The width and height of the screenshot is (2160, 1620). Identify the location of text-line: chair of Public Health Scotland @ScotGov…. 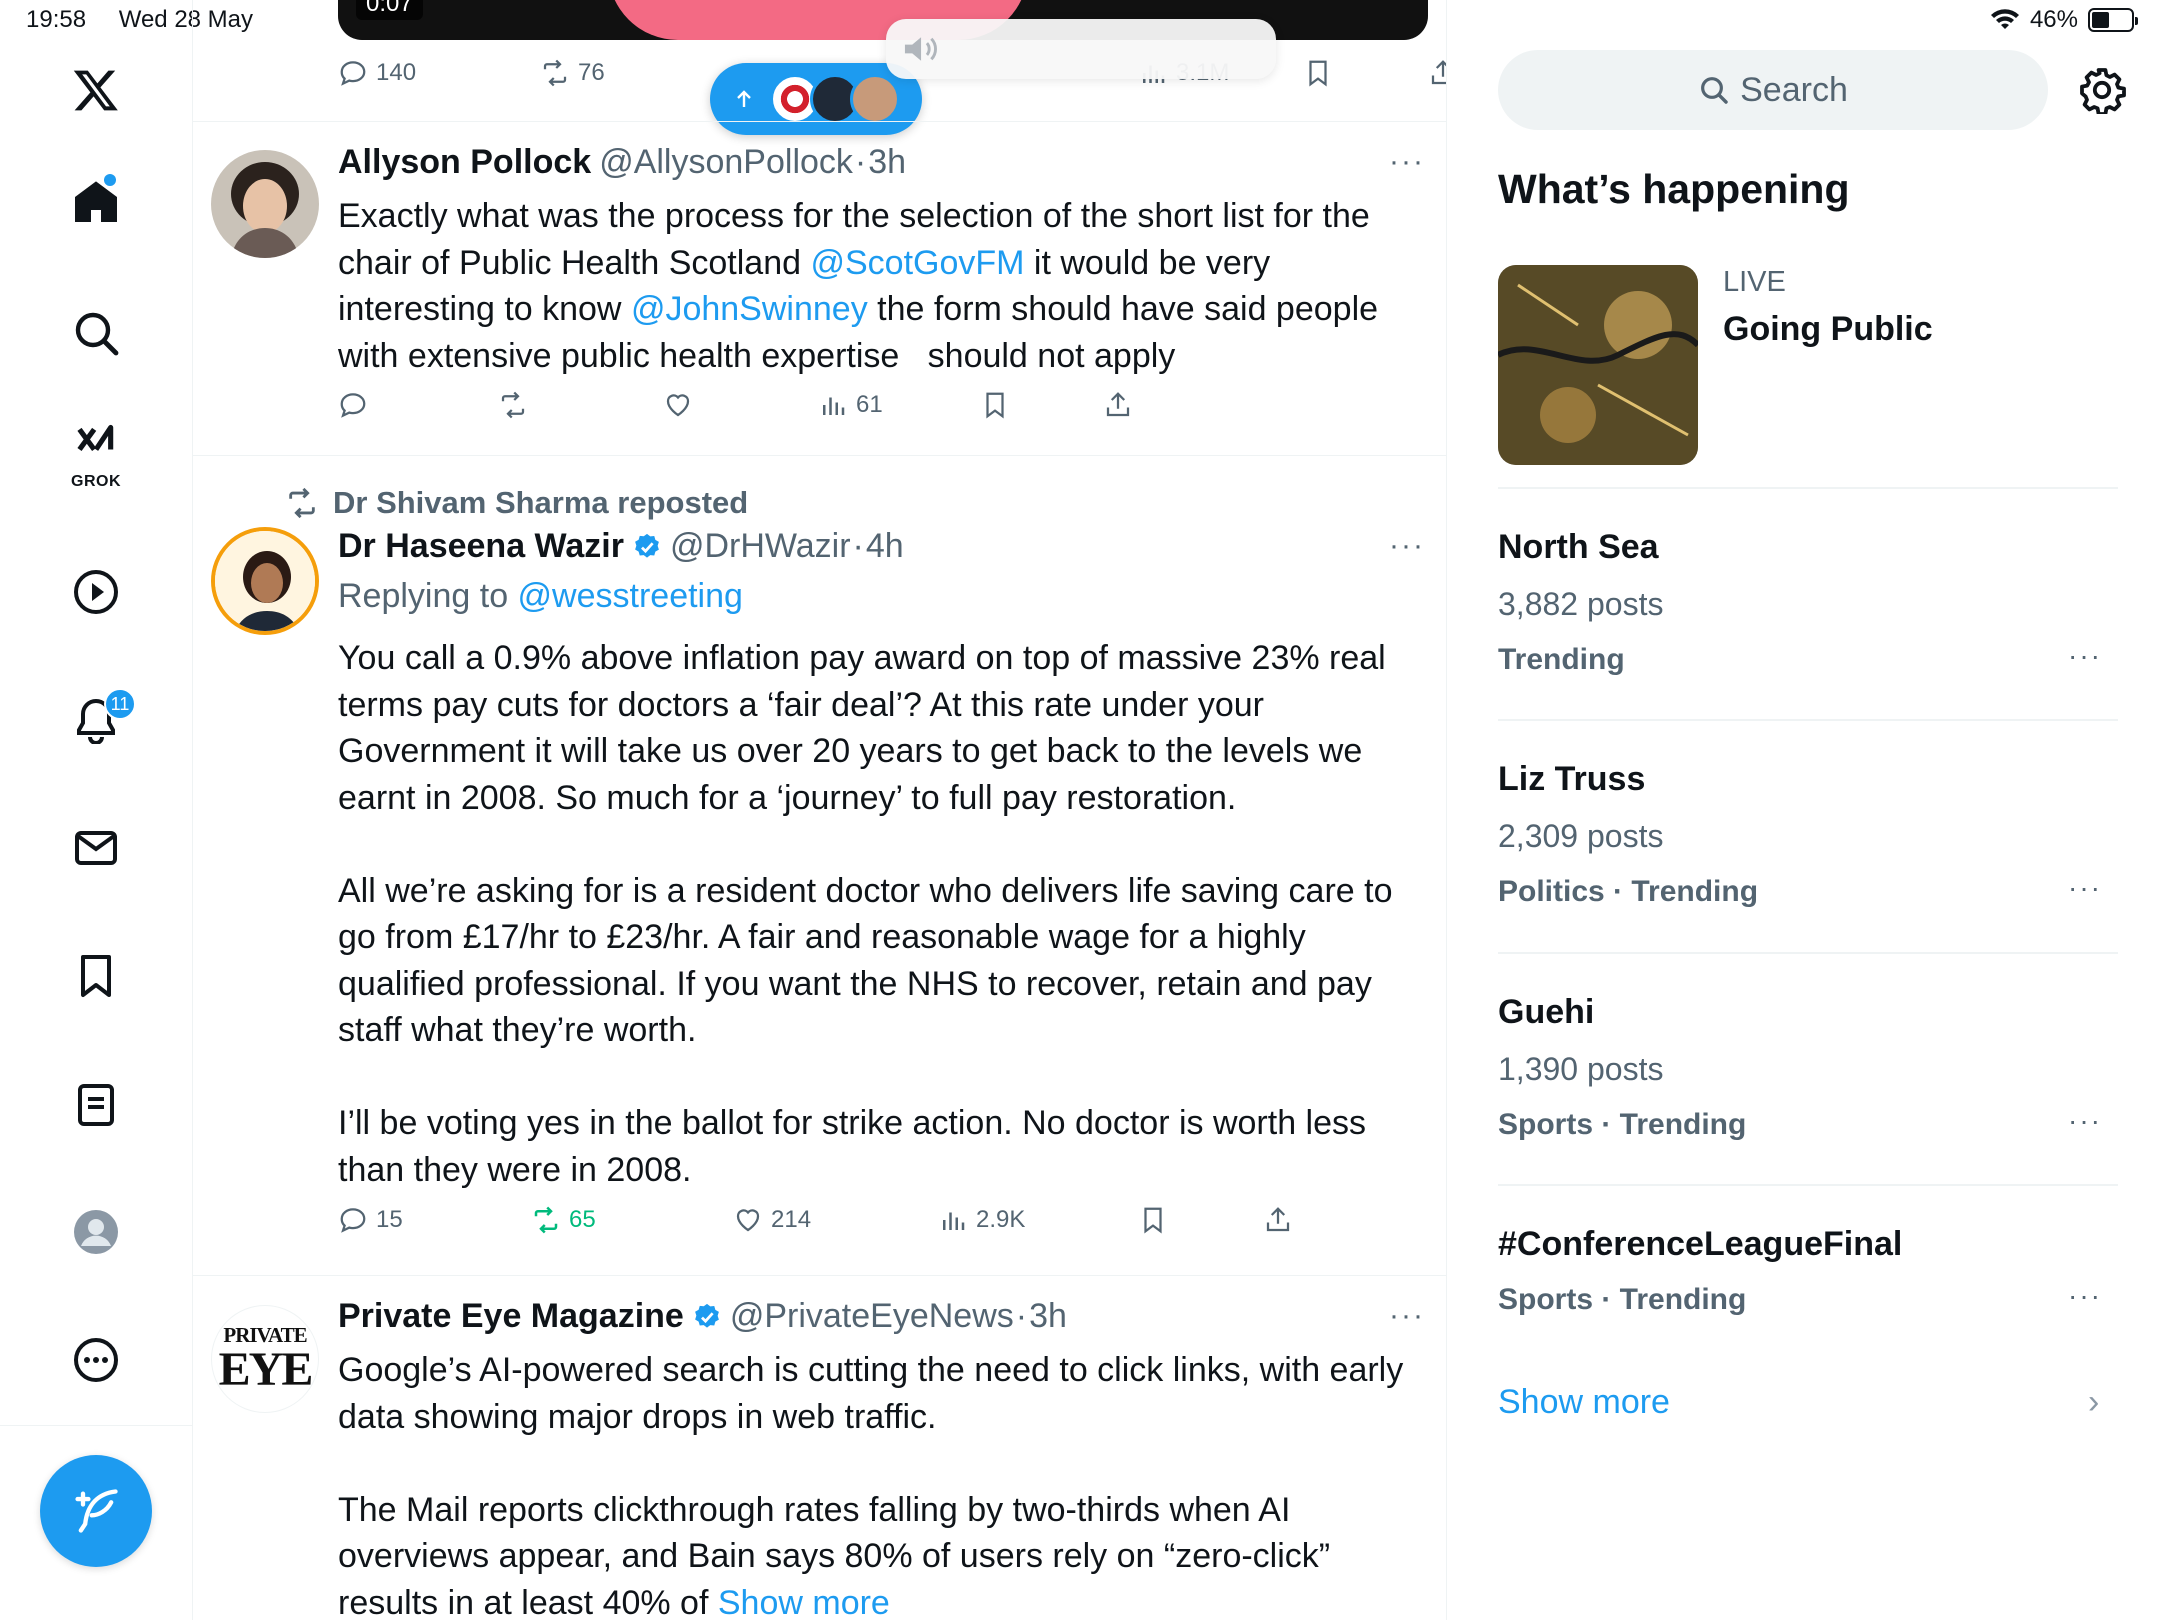
(883, 263).